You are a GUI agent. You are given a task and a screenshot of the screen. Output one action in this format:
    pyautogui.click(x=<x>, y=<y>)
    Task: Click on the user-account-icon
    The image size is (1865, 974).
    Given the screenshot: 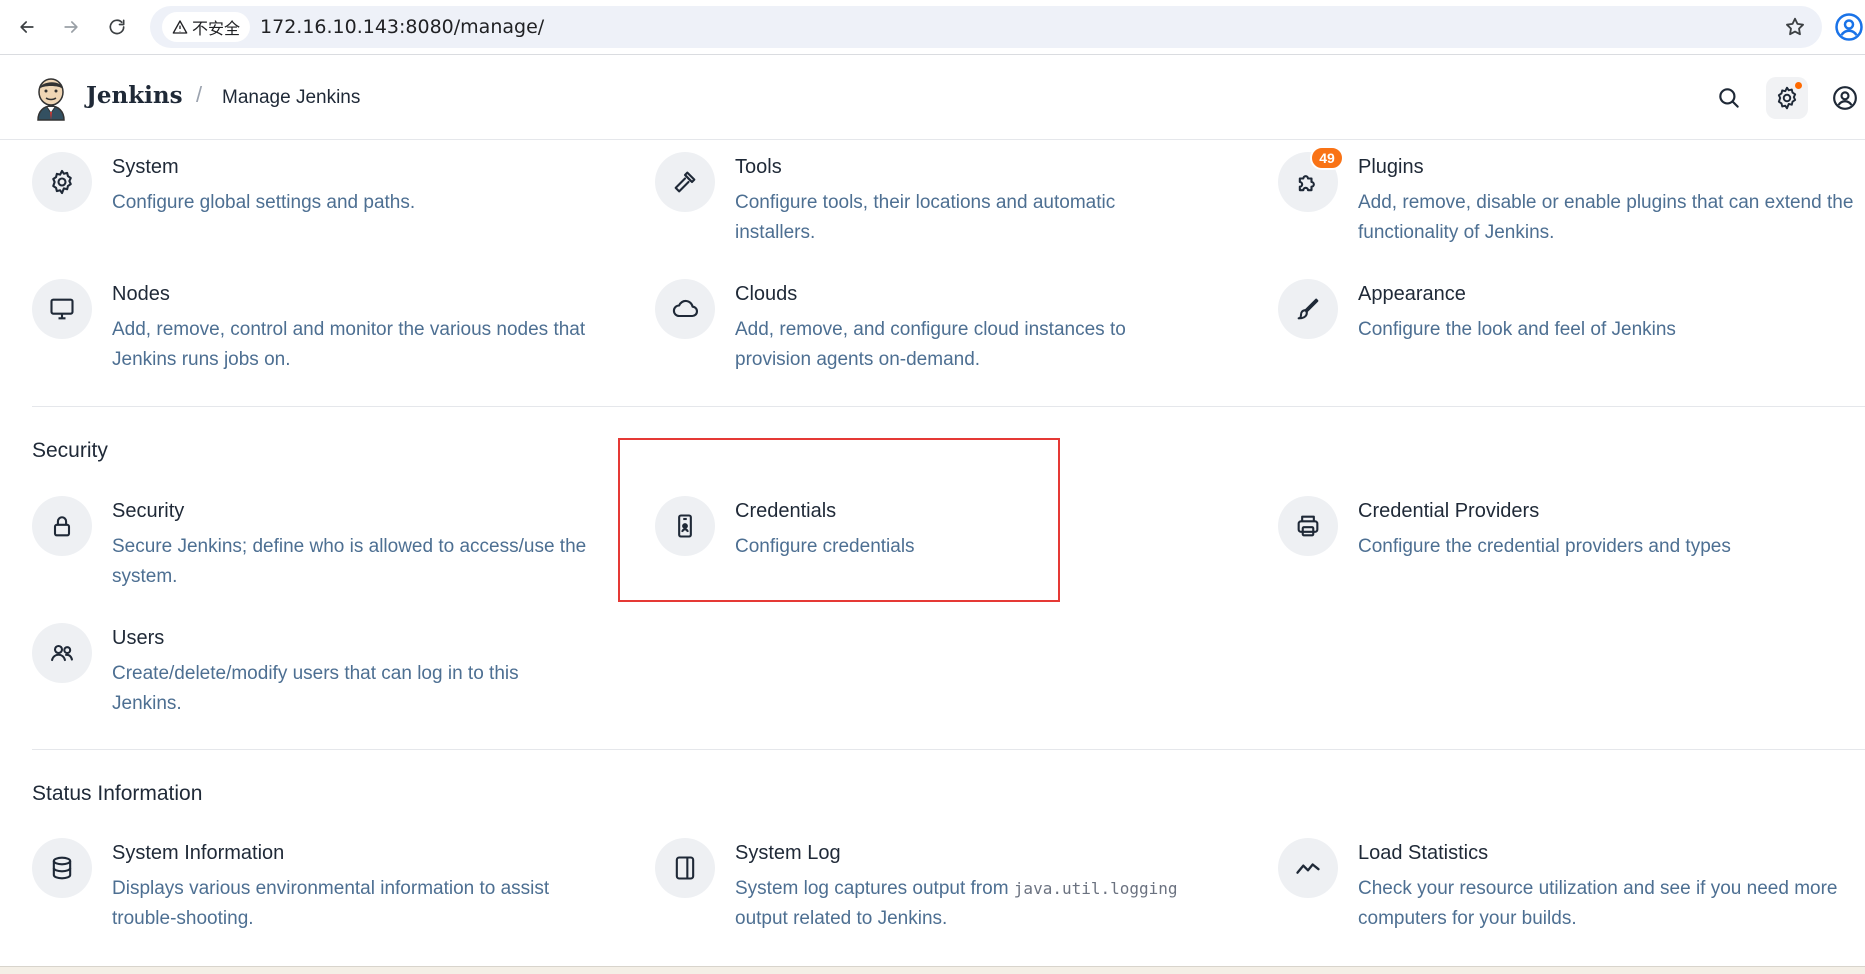 What is the action you would take?
    pyautogui.click(x=1845, y=98)
    